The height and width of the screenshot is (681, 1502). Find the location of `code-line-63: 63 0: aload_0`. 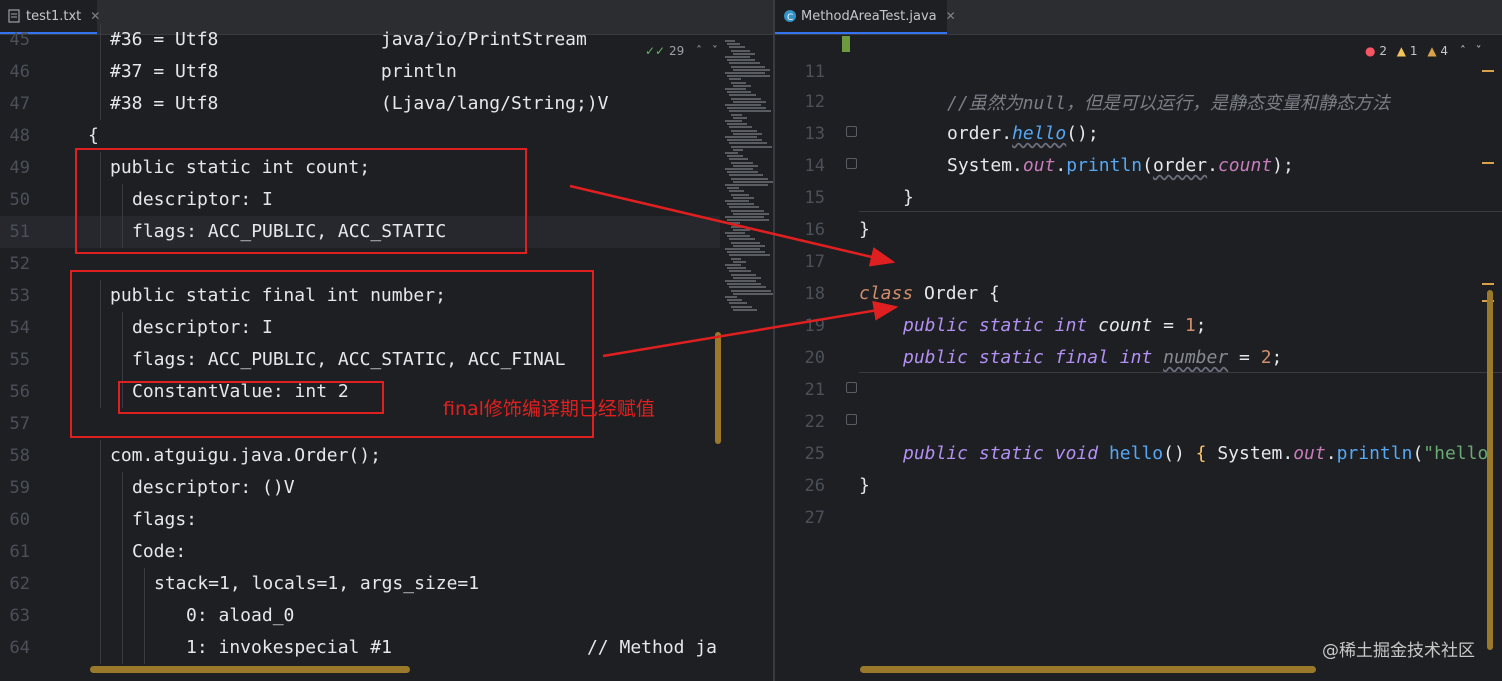

code-line-63: 63 0: aload_0 is located at coordinates (360, 616).